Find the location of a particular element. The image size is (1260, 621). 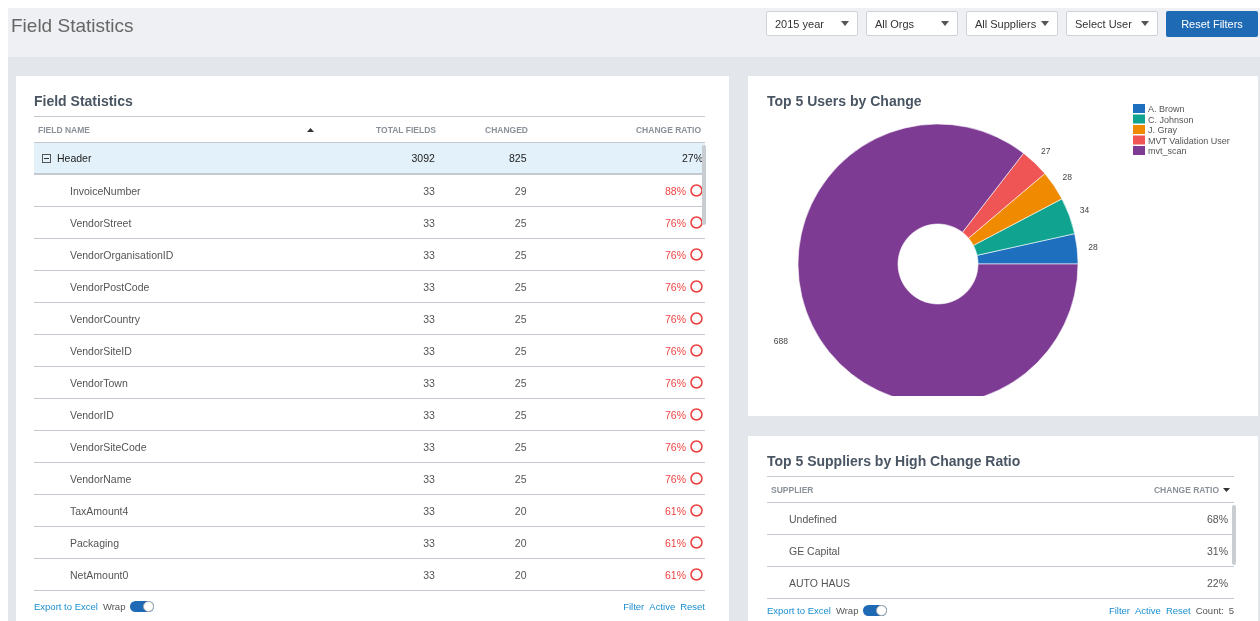

table-cell-text: 31% is located at coordinates (1217, 550).